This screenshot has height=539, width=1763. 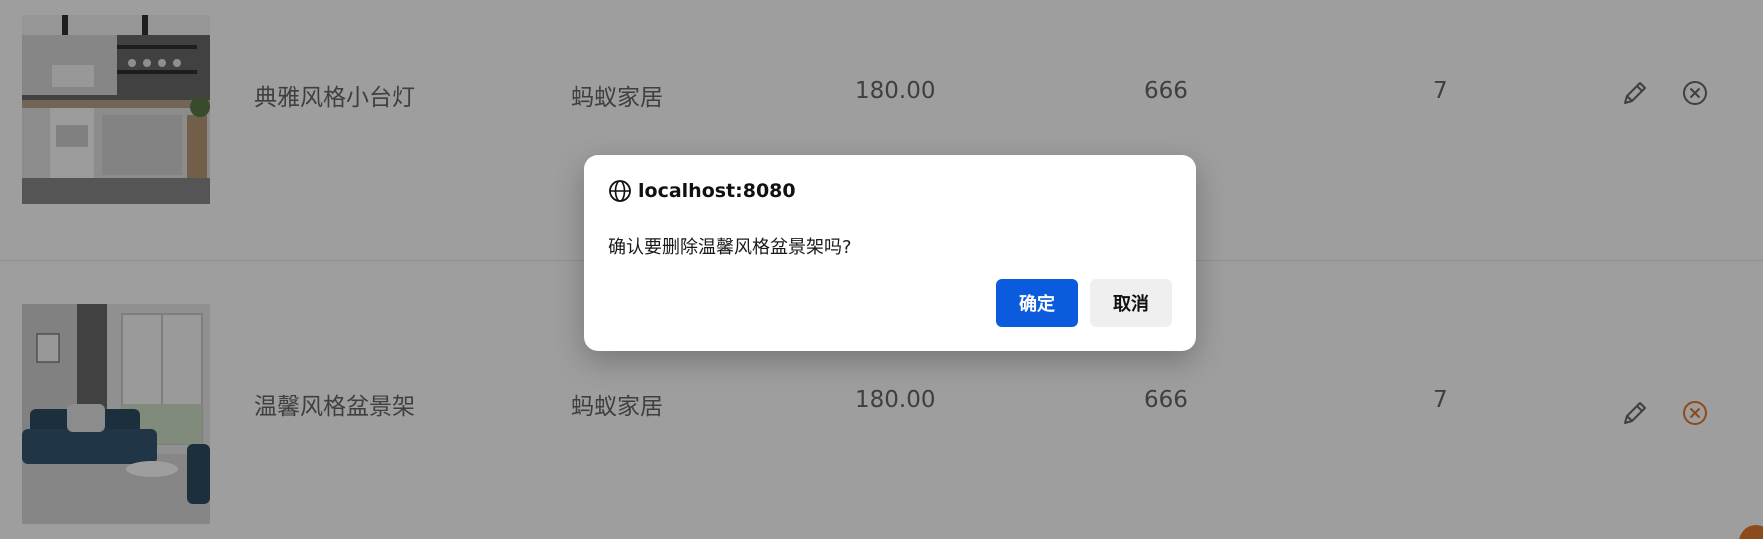 What do you see at coordinates (1037, 303) in the screenshot?
I see `confirm-button: 确定` at bounding box center [1037, 303].